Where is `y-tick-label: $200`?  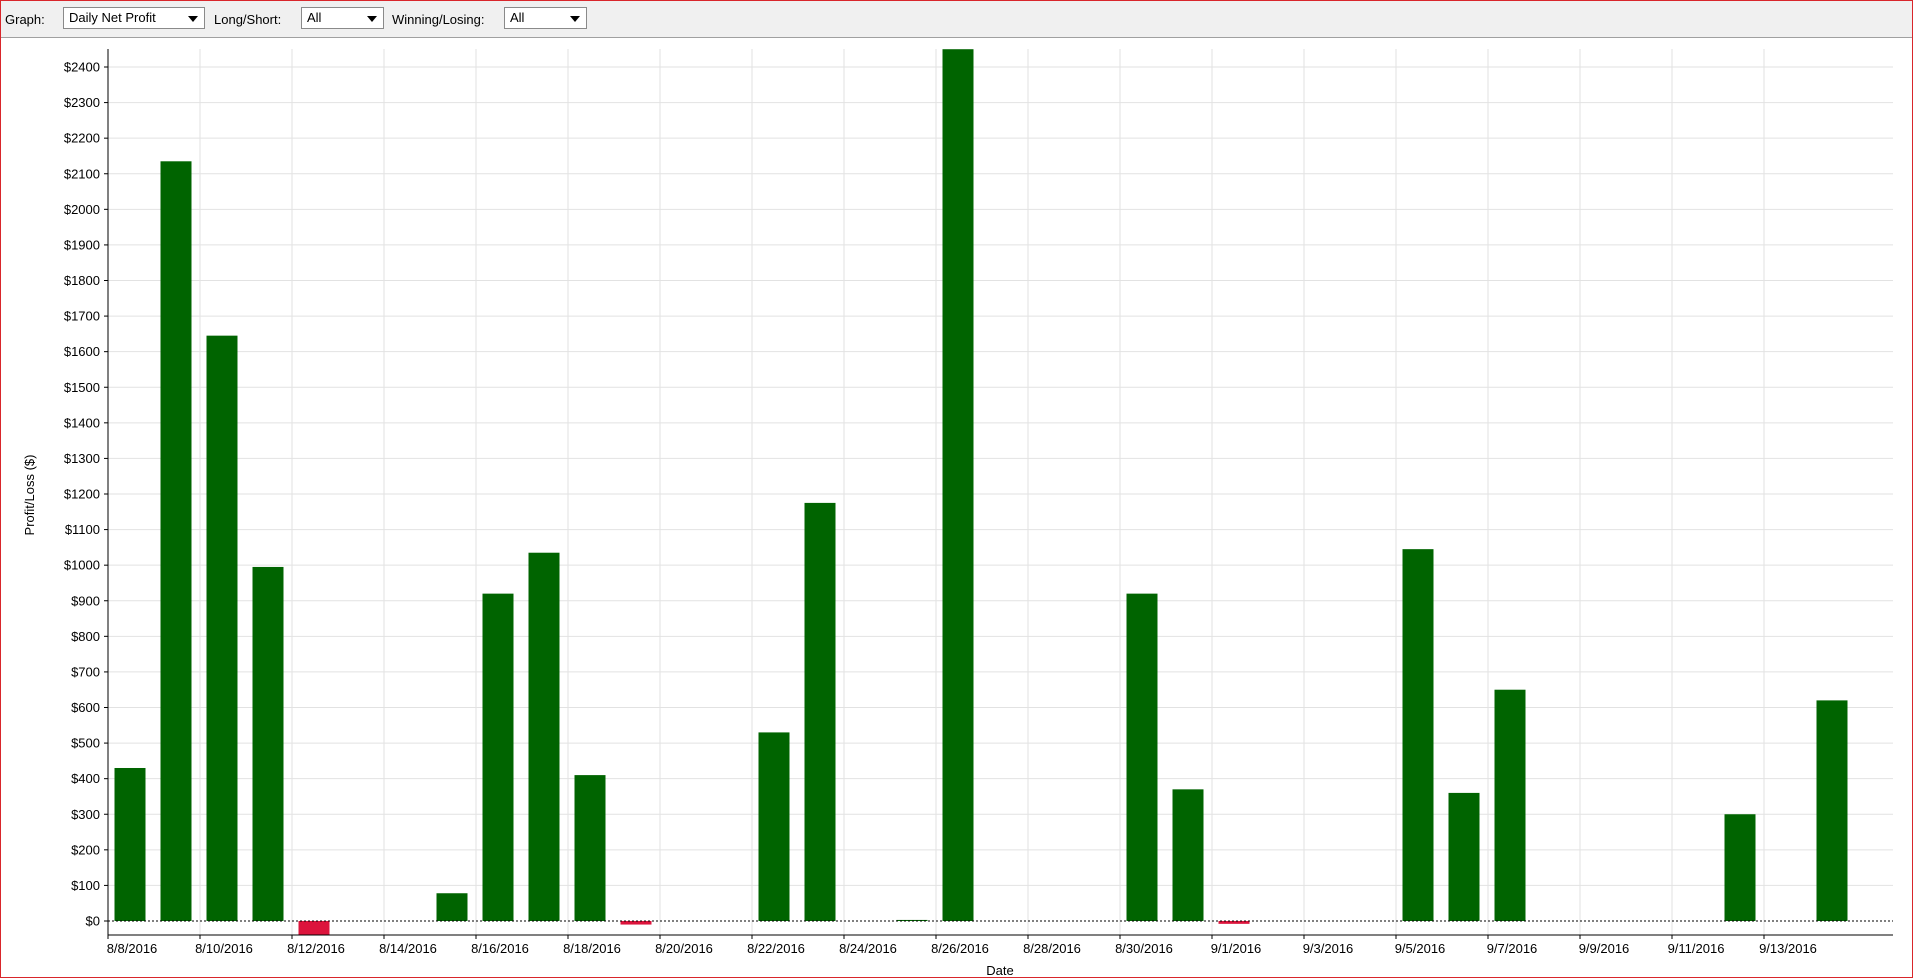 y-tick-label: $200 is located at coordinates (85, 849).